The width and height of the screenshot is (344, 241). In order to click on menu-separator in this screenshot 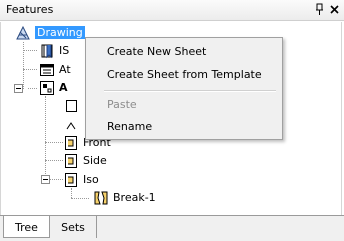, I will do `click(190, 91)`.